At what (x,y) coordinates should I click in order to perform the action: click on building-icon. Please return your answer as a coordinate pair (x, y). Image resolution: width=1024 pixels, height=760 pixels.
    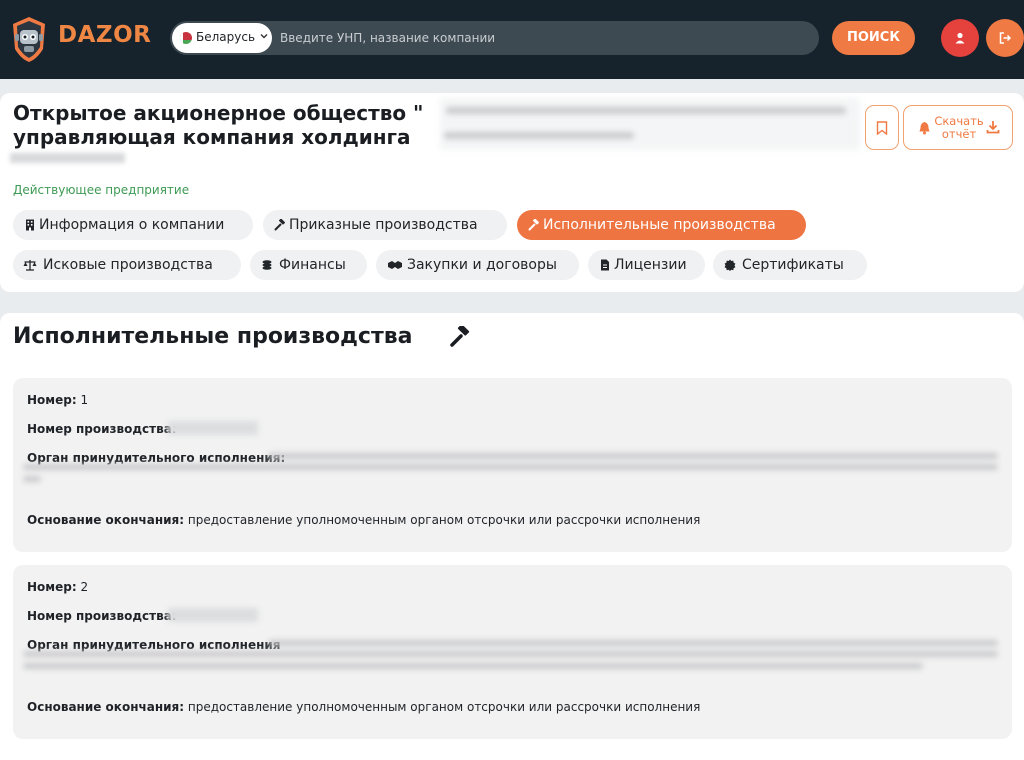
    Looking at the image, I should click on (30, 225).